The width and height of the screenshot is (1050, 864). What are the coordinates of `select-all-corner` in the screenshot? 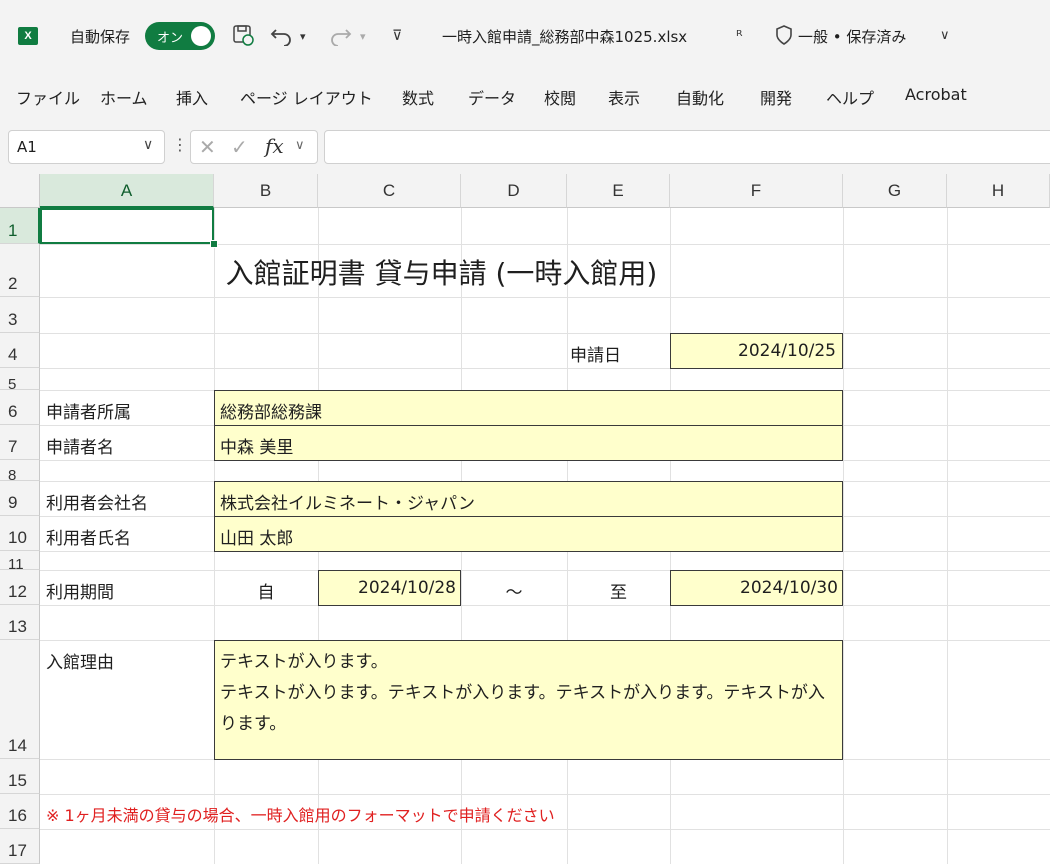 It's located at (20, 191).